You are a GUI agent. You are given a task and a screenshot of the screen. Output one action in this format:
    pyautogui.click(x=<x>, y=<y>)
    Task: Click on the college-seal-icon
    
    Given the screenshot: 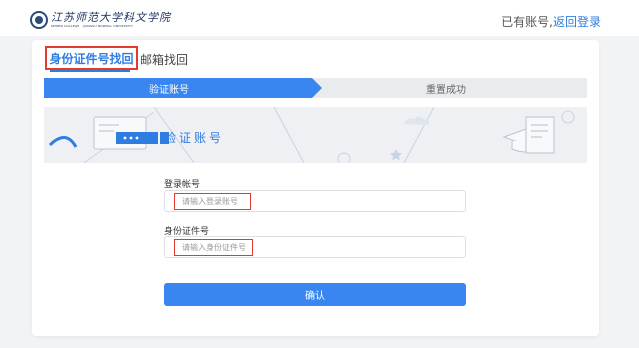 What is the action you would take?
    pyautogui.click(x=39, y=20)
    